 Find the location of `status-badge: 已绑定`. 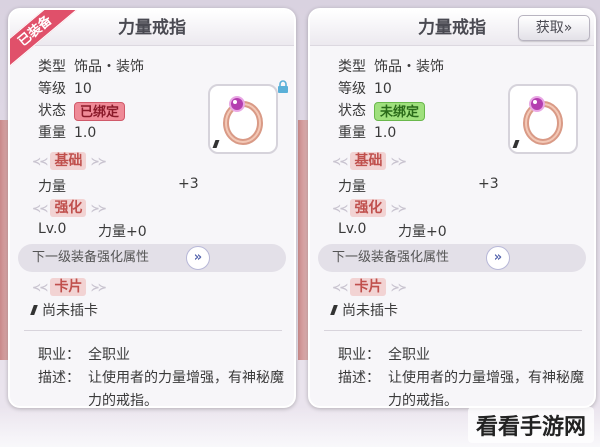

status-badge: 已绑定 is located at coordinates (100, 111).